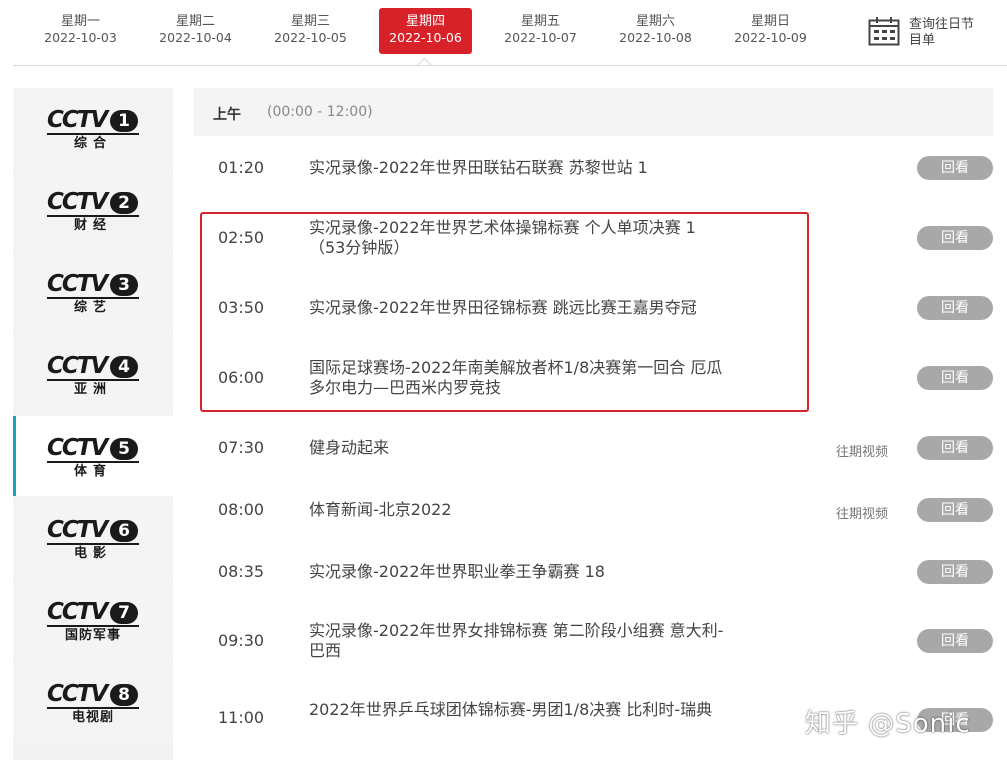 Image resolution: width=1007 pixels, height=760 pixels. I want to click on date-tab-sun: 星期日 2022-10-09, so click(770, 31).